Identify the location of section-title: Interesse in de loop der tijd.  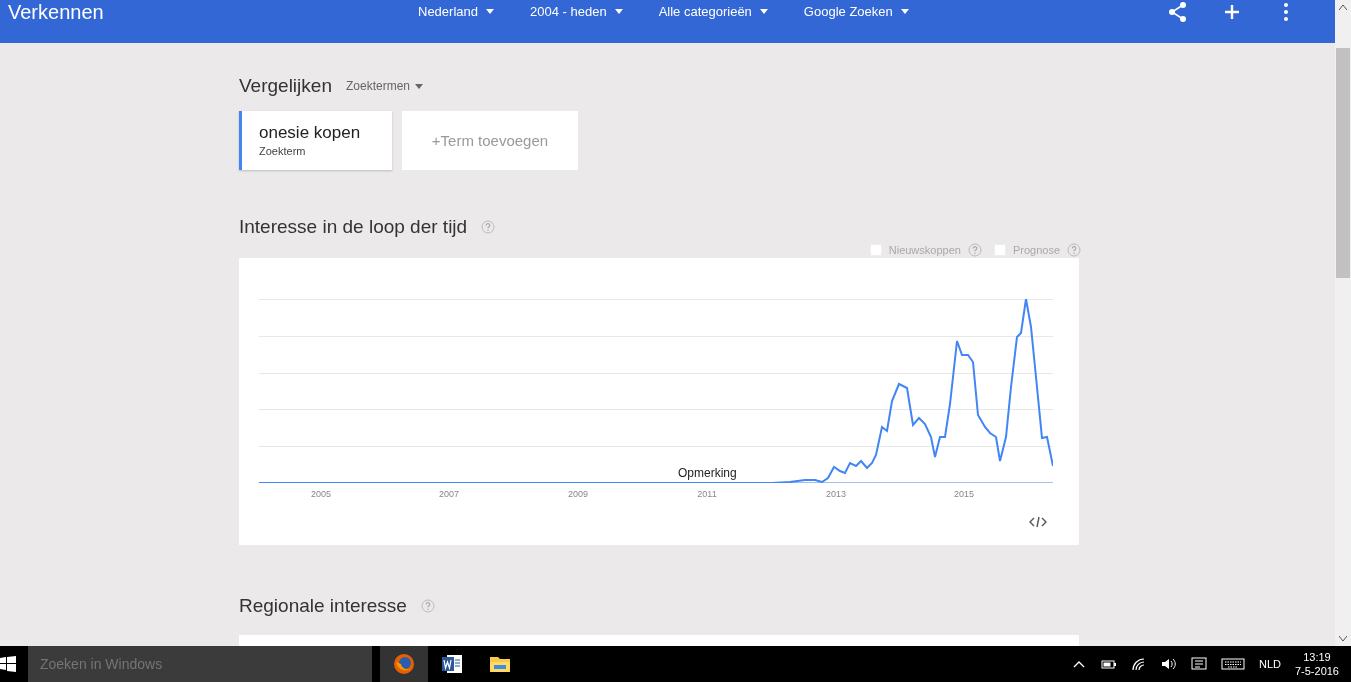
(353, 227).